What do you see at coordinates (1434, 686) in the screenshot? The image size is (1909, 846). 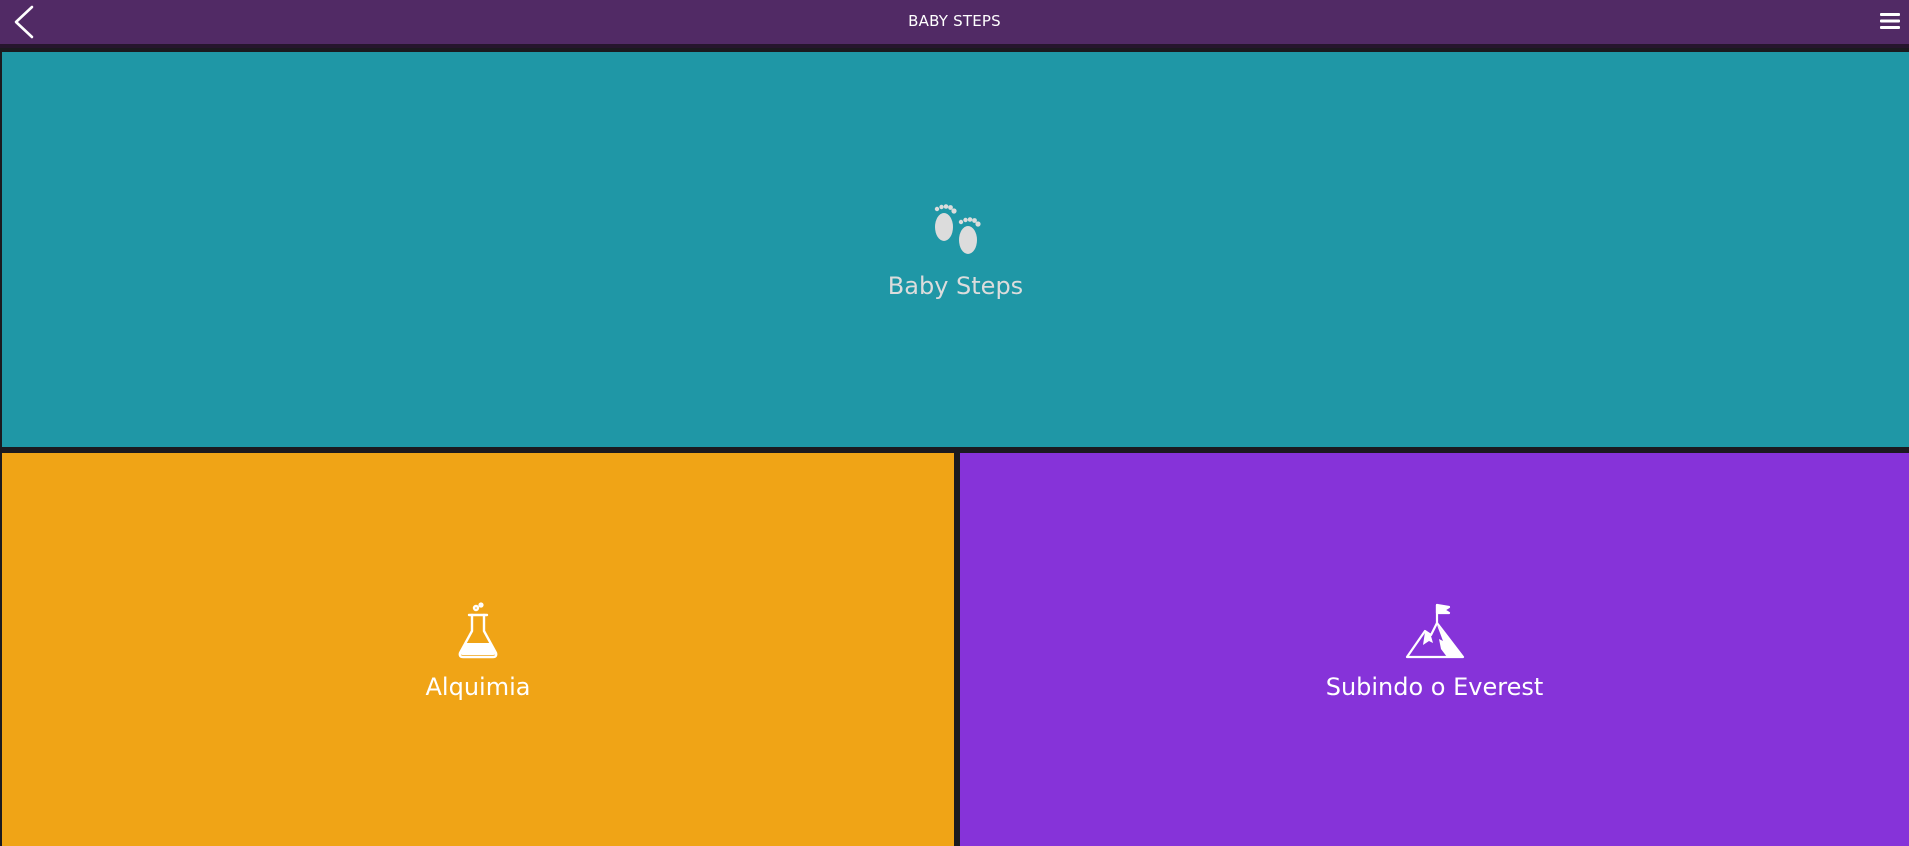 I see `tile-label: Subindo o Everest` at bounding box center [1434, 686].